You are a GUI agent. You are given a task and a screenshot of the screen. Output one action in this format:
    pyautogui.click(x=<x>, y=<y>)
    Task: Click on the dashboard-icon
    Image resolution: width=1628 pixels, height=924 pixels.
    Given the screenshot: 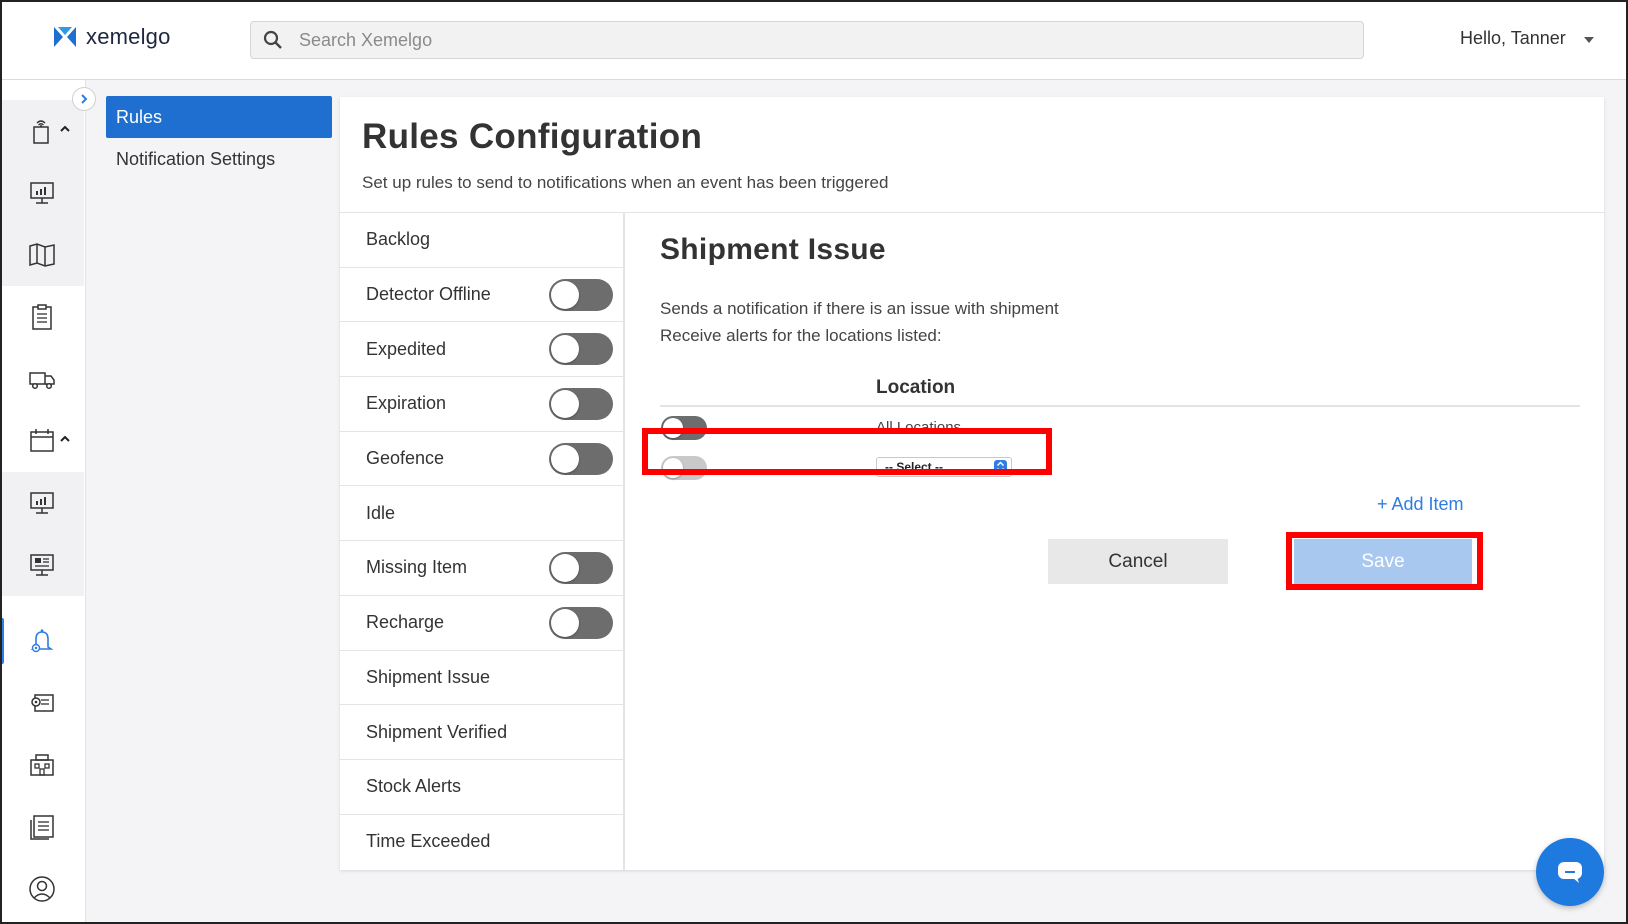 What is the action you would take?
    pyautogui.click(x=42, y=193)
    